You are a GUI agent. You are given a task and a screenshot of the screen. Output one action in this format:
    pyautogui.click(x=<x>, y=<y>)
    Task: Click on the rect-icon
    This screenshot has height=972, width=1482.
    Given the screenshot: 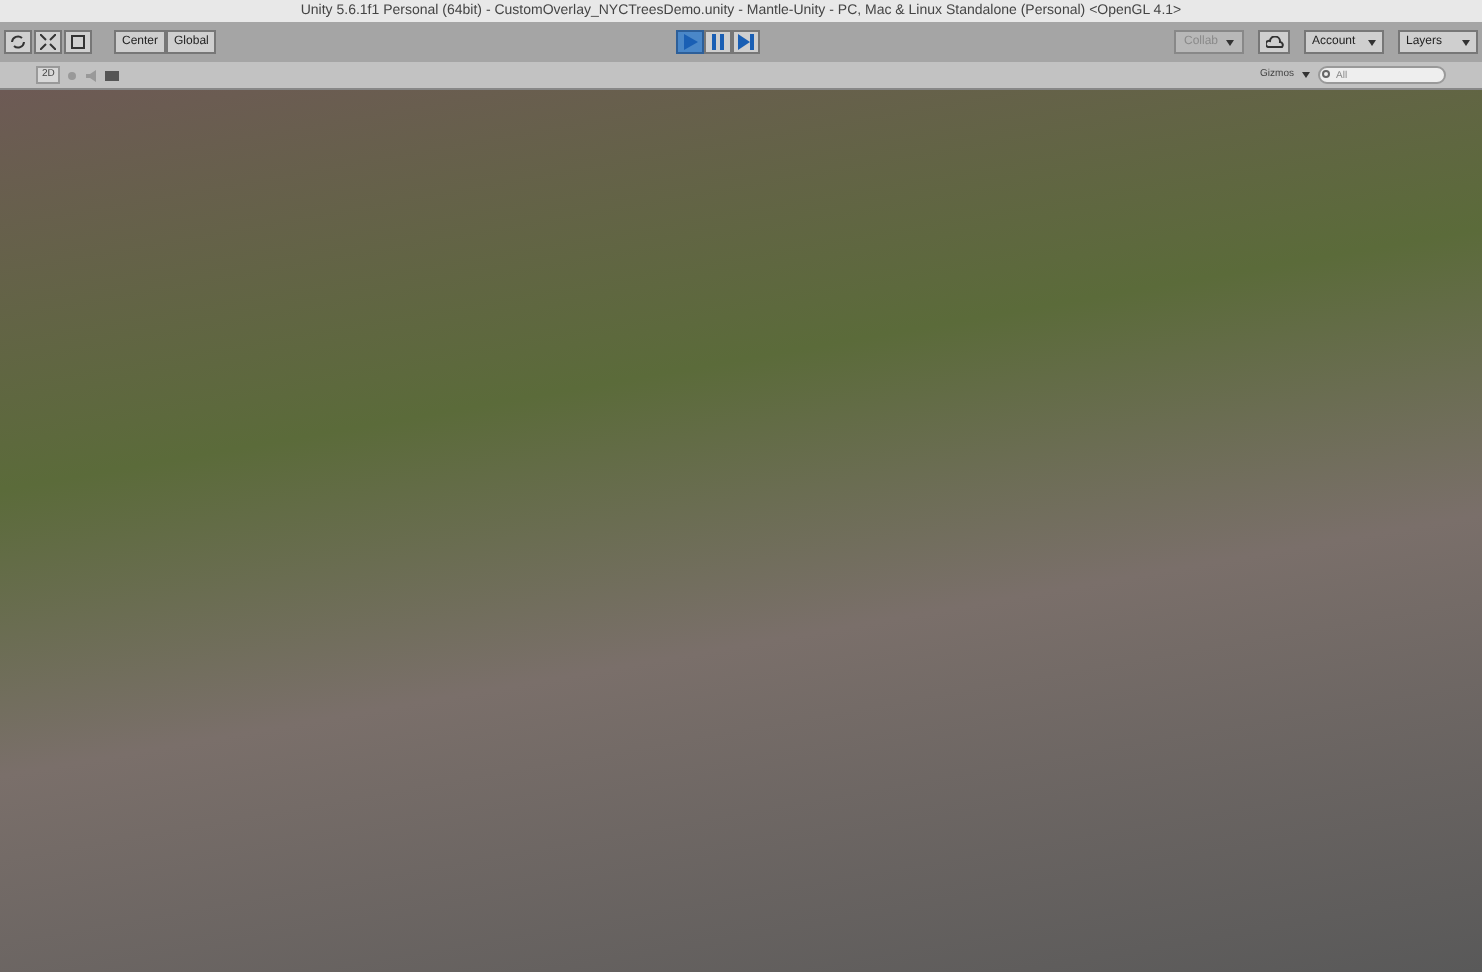 What is the action you would take?
    pyautogui.click(x=78, y=42)
    